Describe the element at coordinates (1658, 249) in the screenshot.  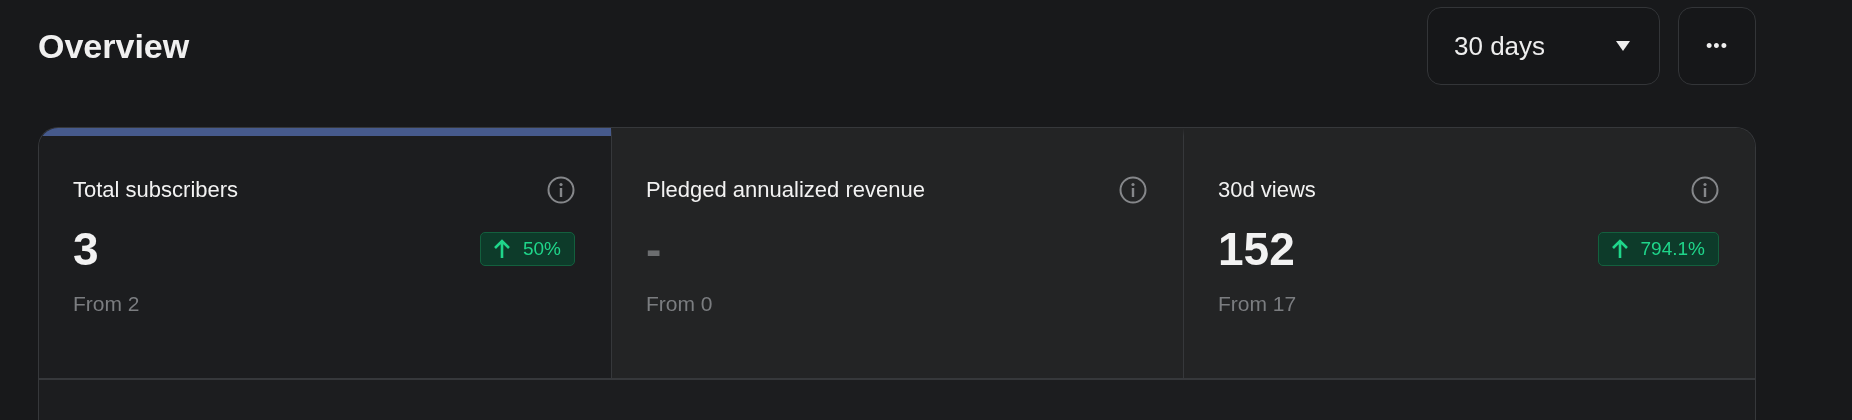
I see `change-badge: 794.1%` at that location.